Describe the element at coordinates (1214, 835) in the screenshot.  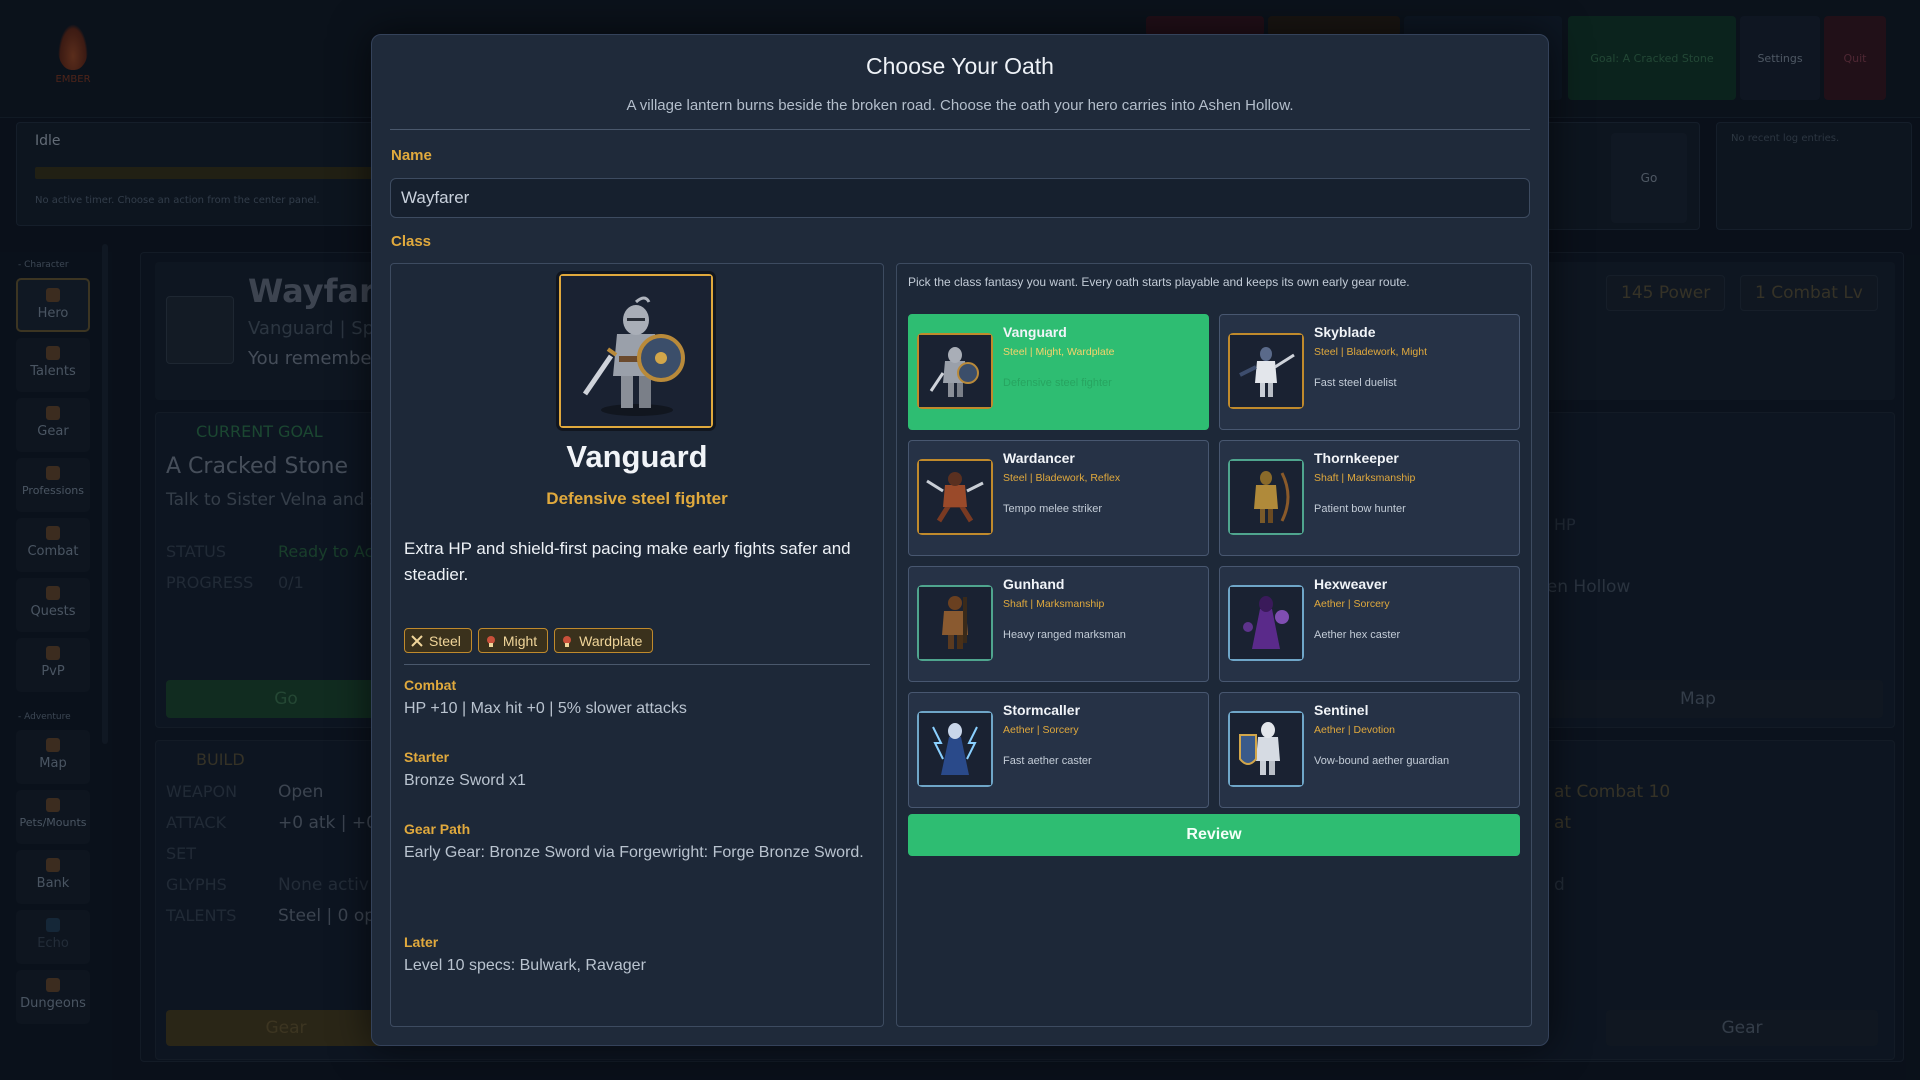
I see `review-button: Review` at that location.